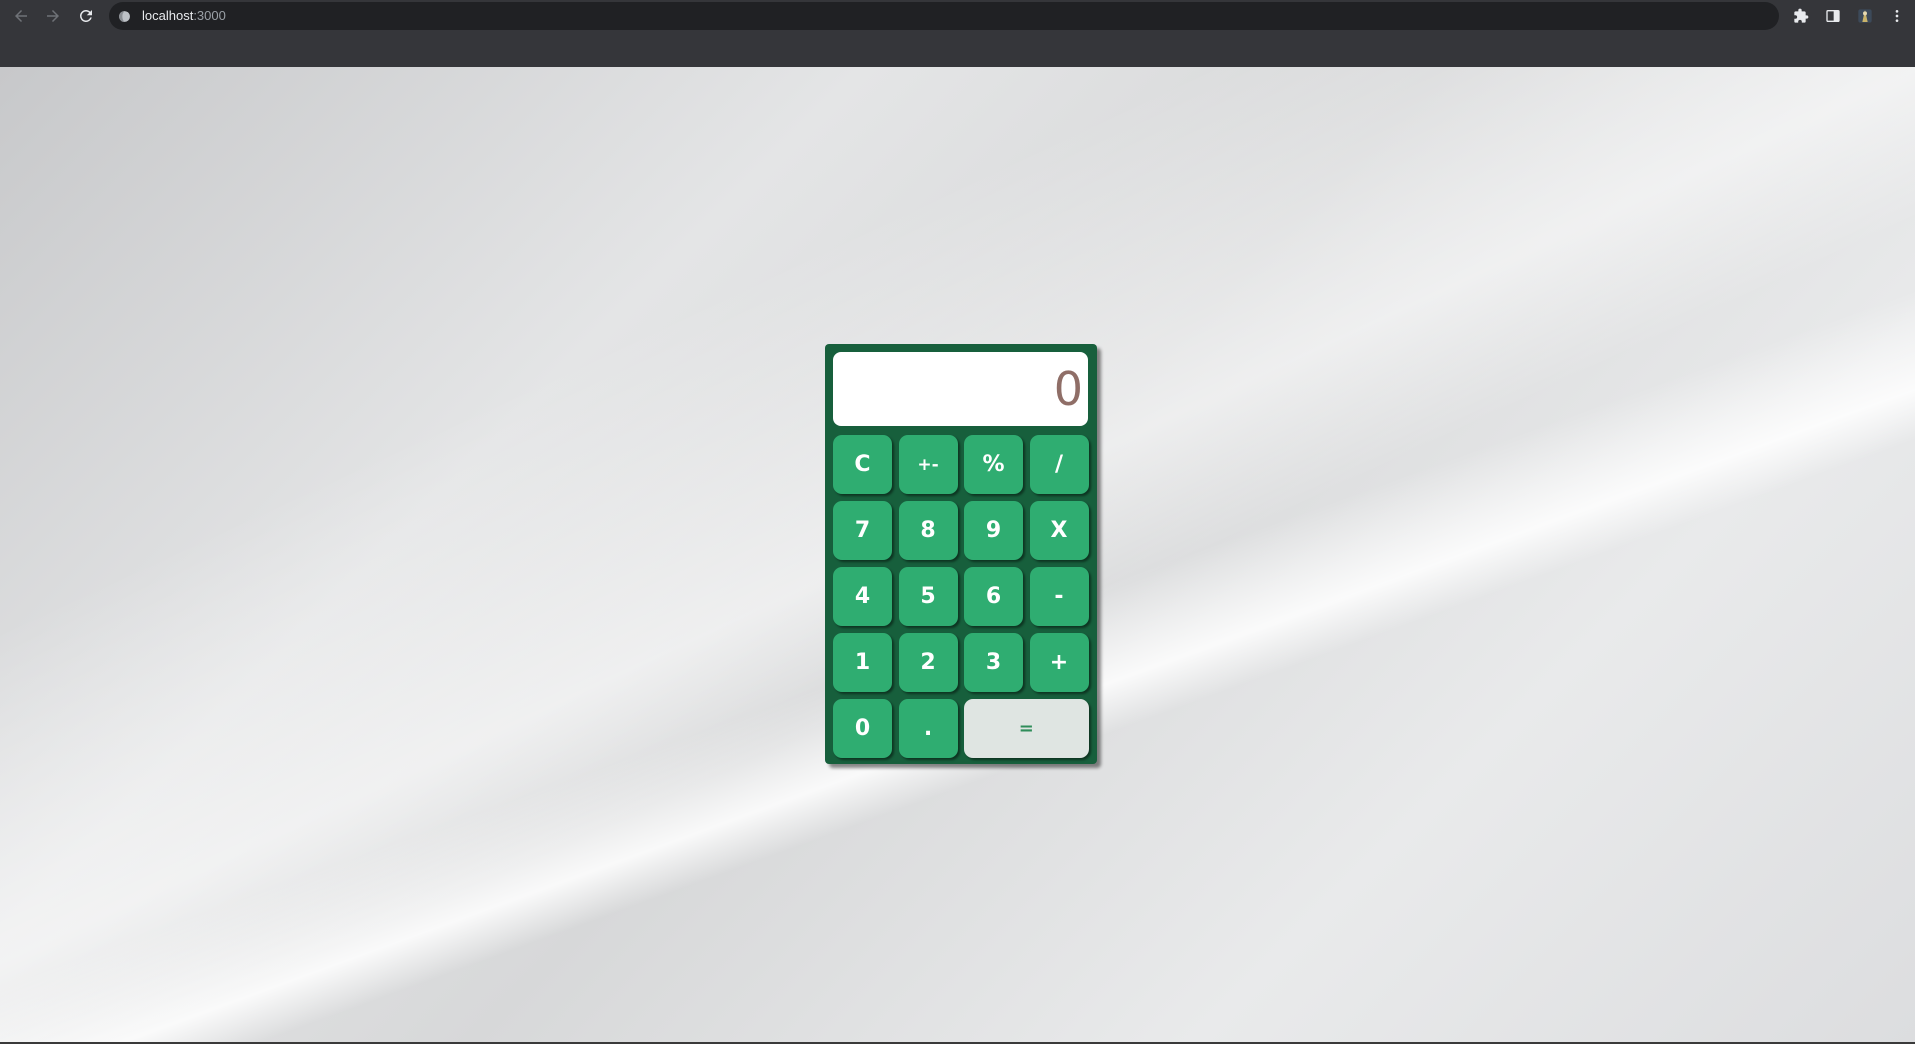 The width and height of the screenshot is (1915, 1044). Describe the element at coordinates (928, 464) in the screenshot. I see `sign-toggle-button: +-` at that location.